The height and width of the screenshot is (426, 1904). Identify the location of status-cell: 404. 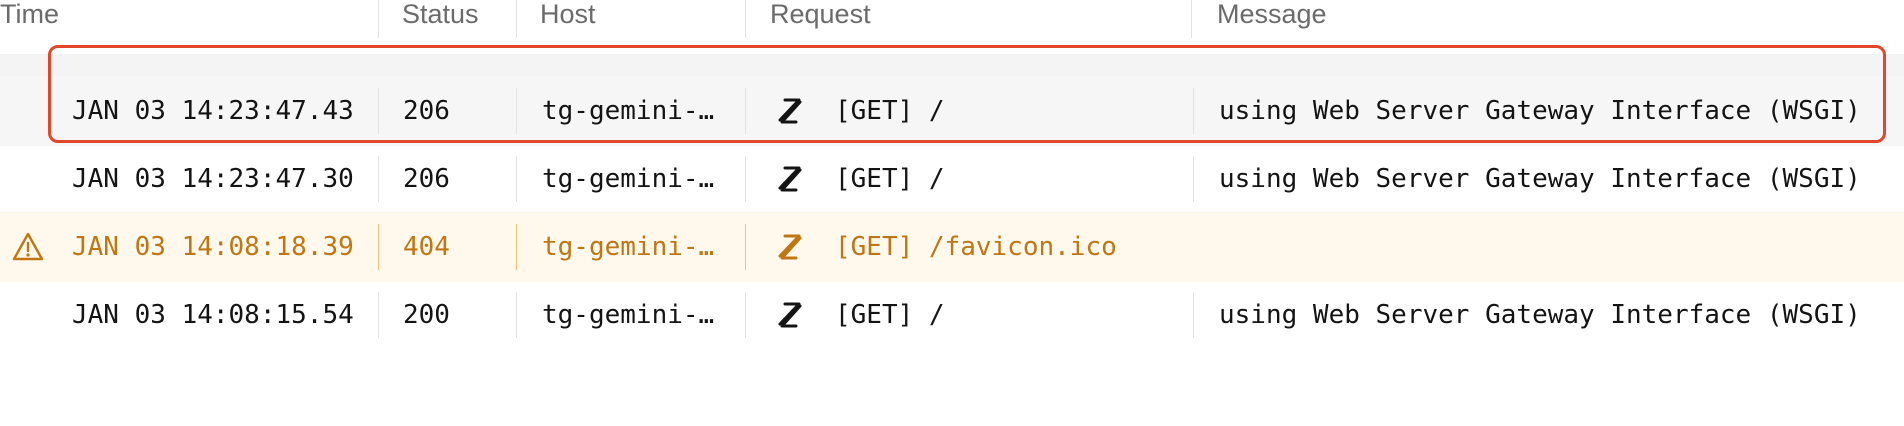
(426, 247).